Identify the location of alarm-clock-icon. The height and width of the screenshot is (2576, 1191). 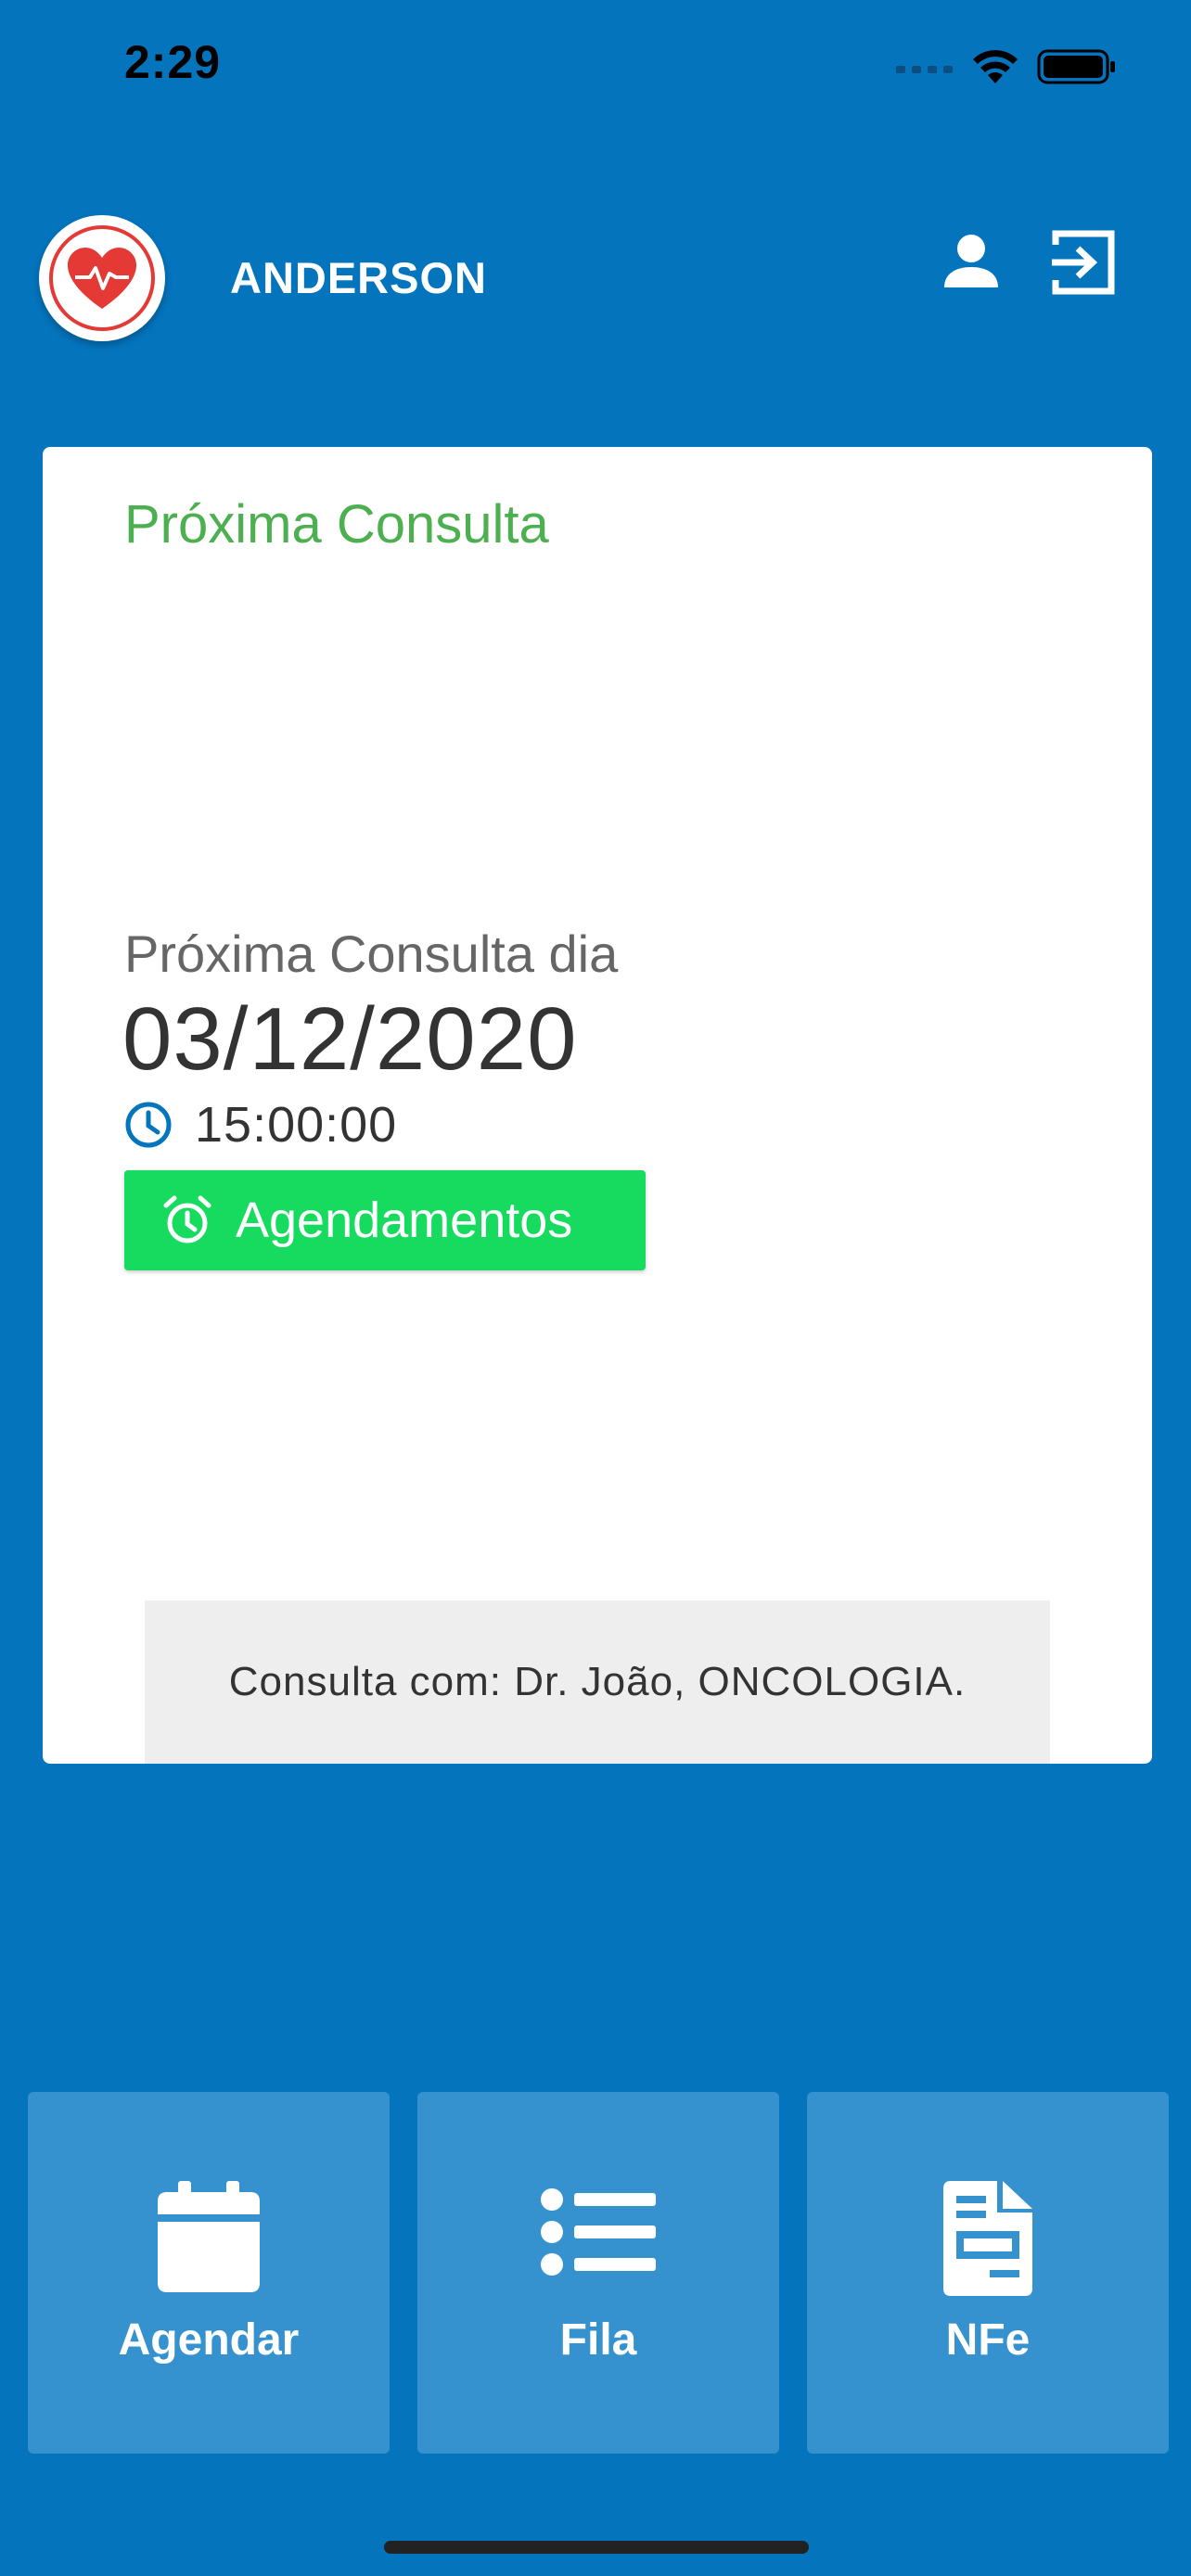
(187, 1219).